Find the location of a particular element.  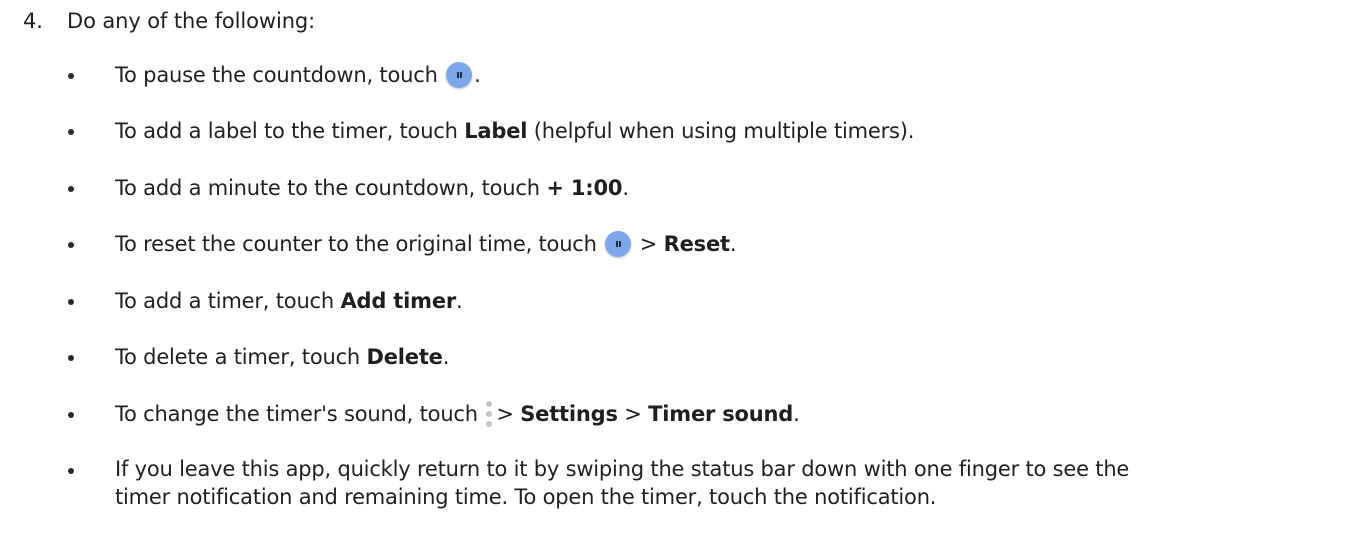

text-segment: To delete a timer, touch is located at coordinates (241, 357).